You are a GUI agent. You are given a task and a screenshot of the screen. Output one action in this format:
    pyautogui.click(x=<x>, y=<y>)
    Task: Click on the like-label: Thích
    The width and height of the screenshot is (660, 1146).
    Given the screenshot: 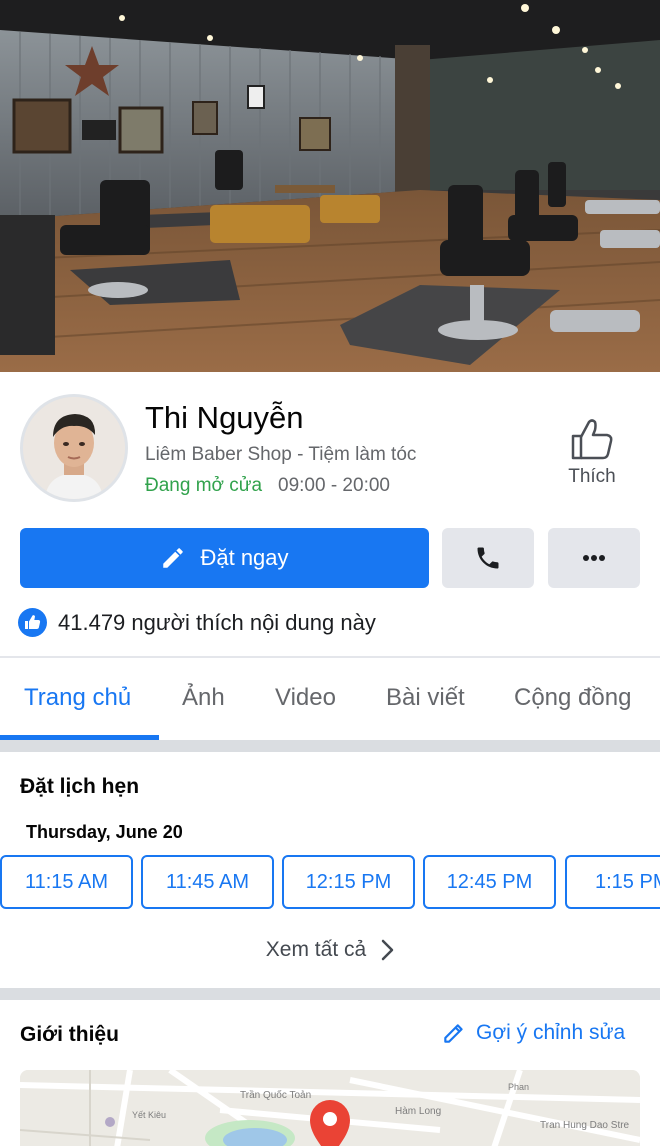 What is the action you would take?
    pyautogui.click(x=592, y=476)
    